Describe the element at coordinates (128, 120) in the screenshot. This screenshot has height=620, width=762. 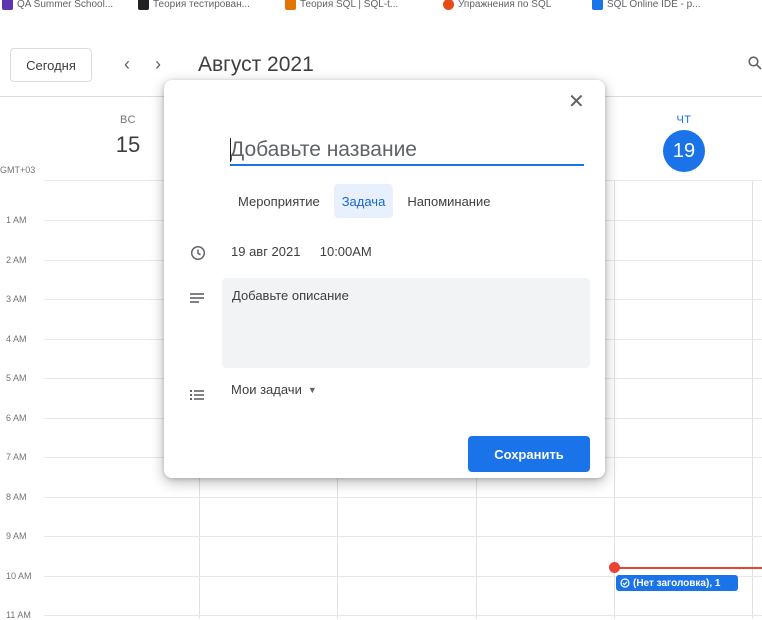
I see `day-of-week: ВС` at that location.